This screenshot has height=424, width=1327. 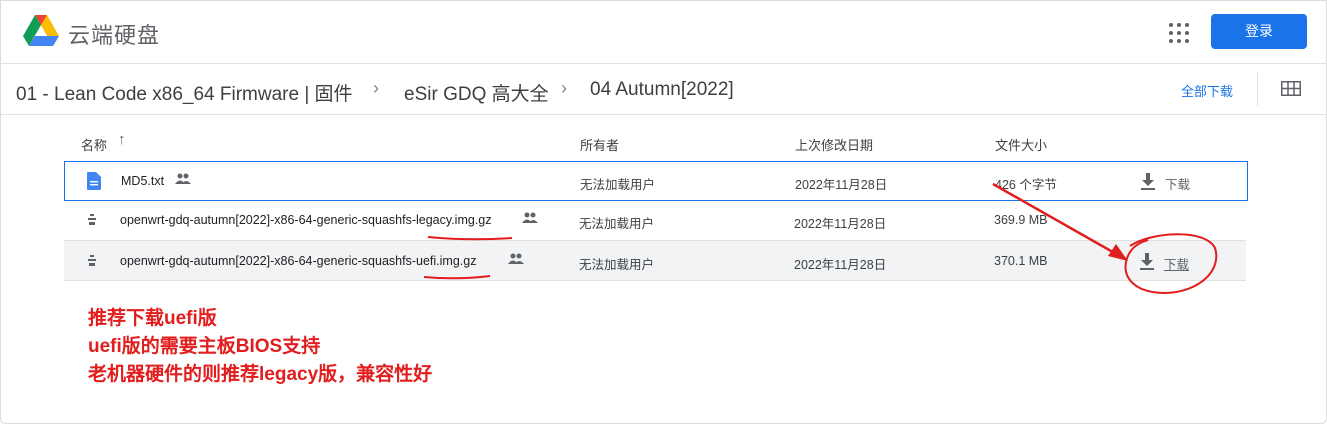 What do you see at coordinates (94, 144) in the screenshot?
I see `column-header-name: 名称` at bounding box center [94, 144].